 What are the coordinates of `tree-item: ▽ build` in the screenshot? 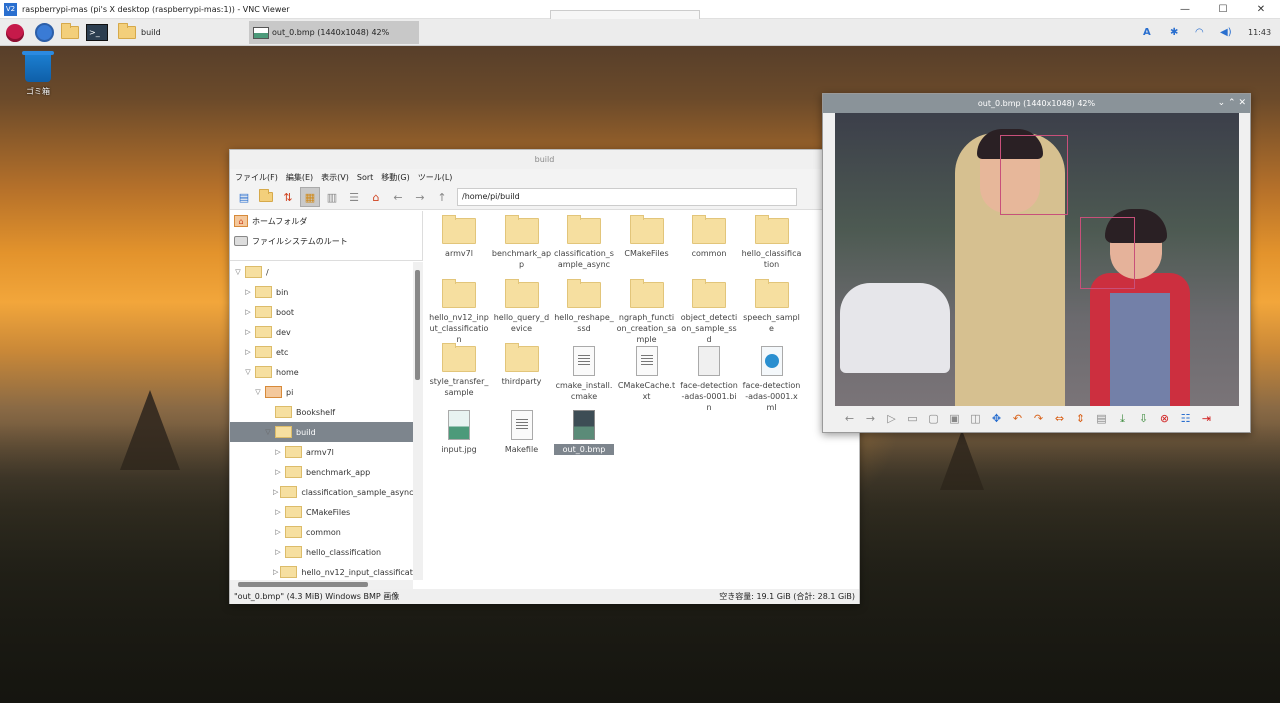 It's located at (321, 432).